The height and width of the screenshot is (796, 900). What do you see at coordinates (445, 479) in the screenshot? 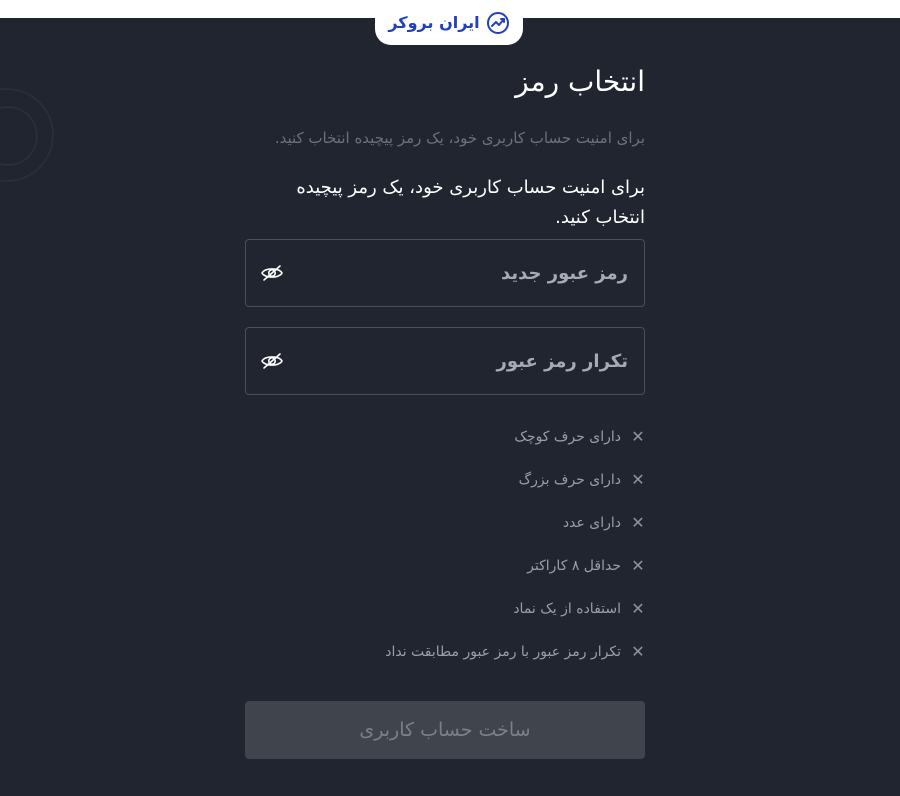
I see `rule-item: ✕ دارای حرف بزرگ` at bounding box center [445, 479].